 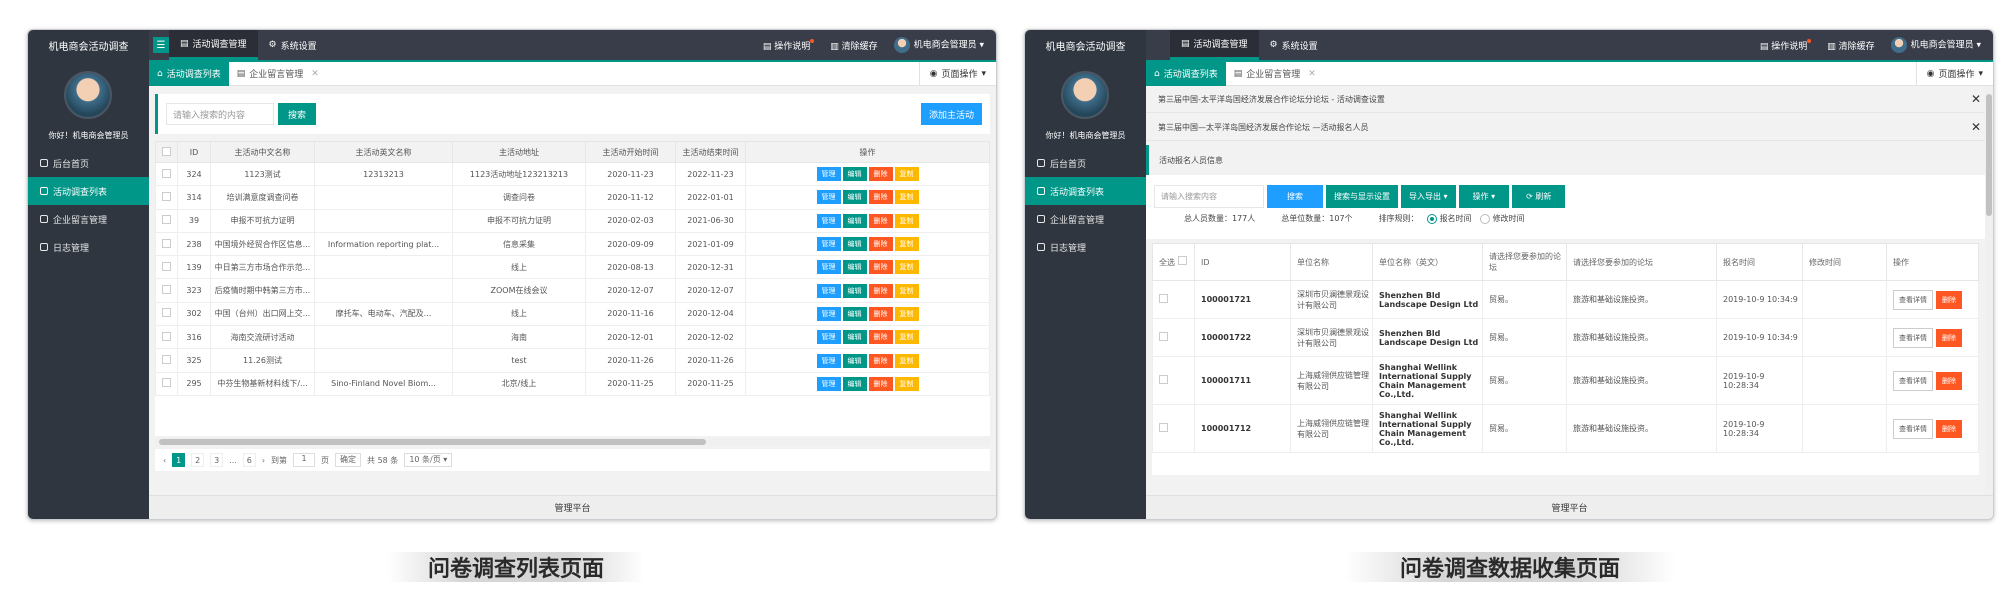 What do you see at coordinates (217, 460) in the screenshot?
I see `page-3: 3` at bounding box center [217, 460].